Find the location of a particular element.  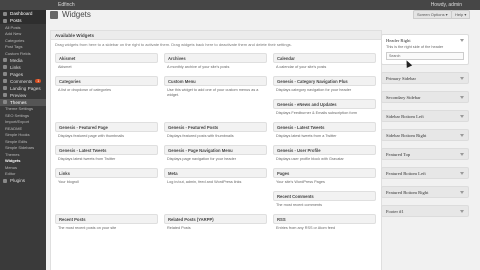

widget-area: Featured Top is located at coordinates (425, 154).